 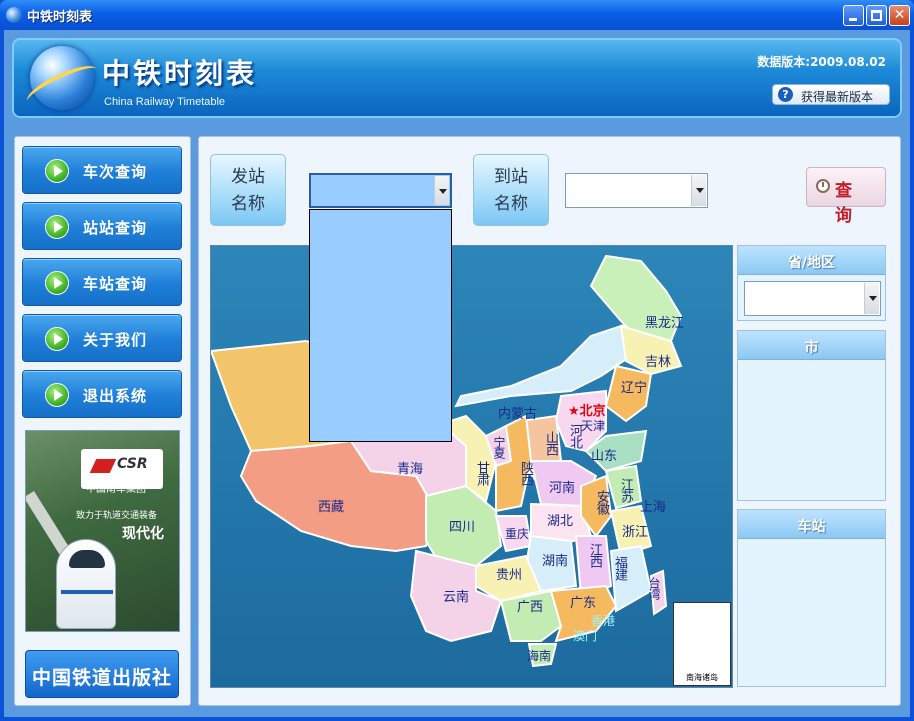 I want to click on province-label: 陕西, so click(x=525, y=473).